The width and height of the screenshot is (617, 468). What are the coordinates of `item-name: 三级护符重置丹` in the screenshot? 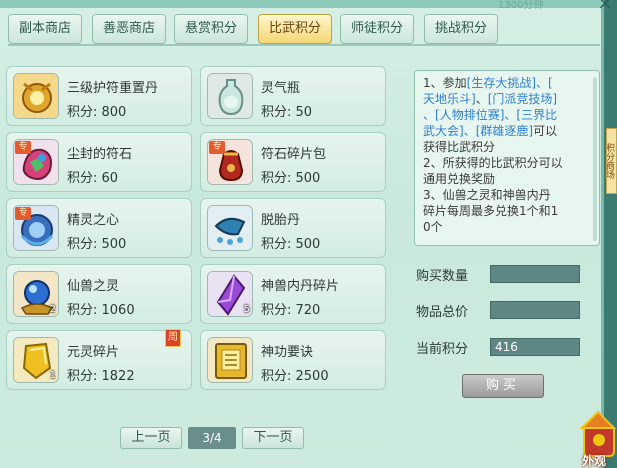 It's located at (113, 88).